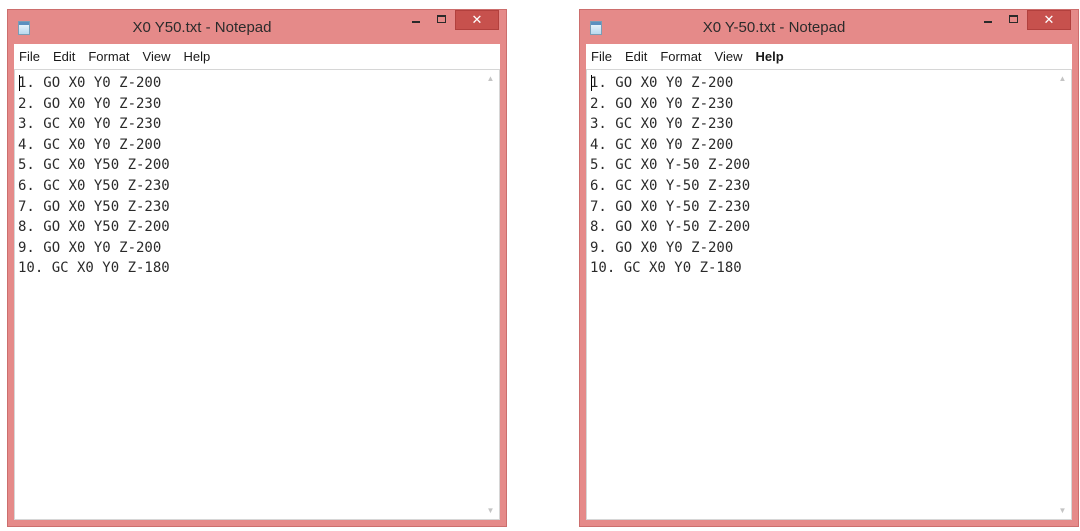 The width and height of the screenshot is (1080, 531). I want to click on title-bar: X0 Y-50.txt - Notepad ✕, so click(829, 27).